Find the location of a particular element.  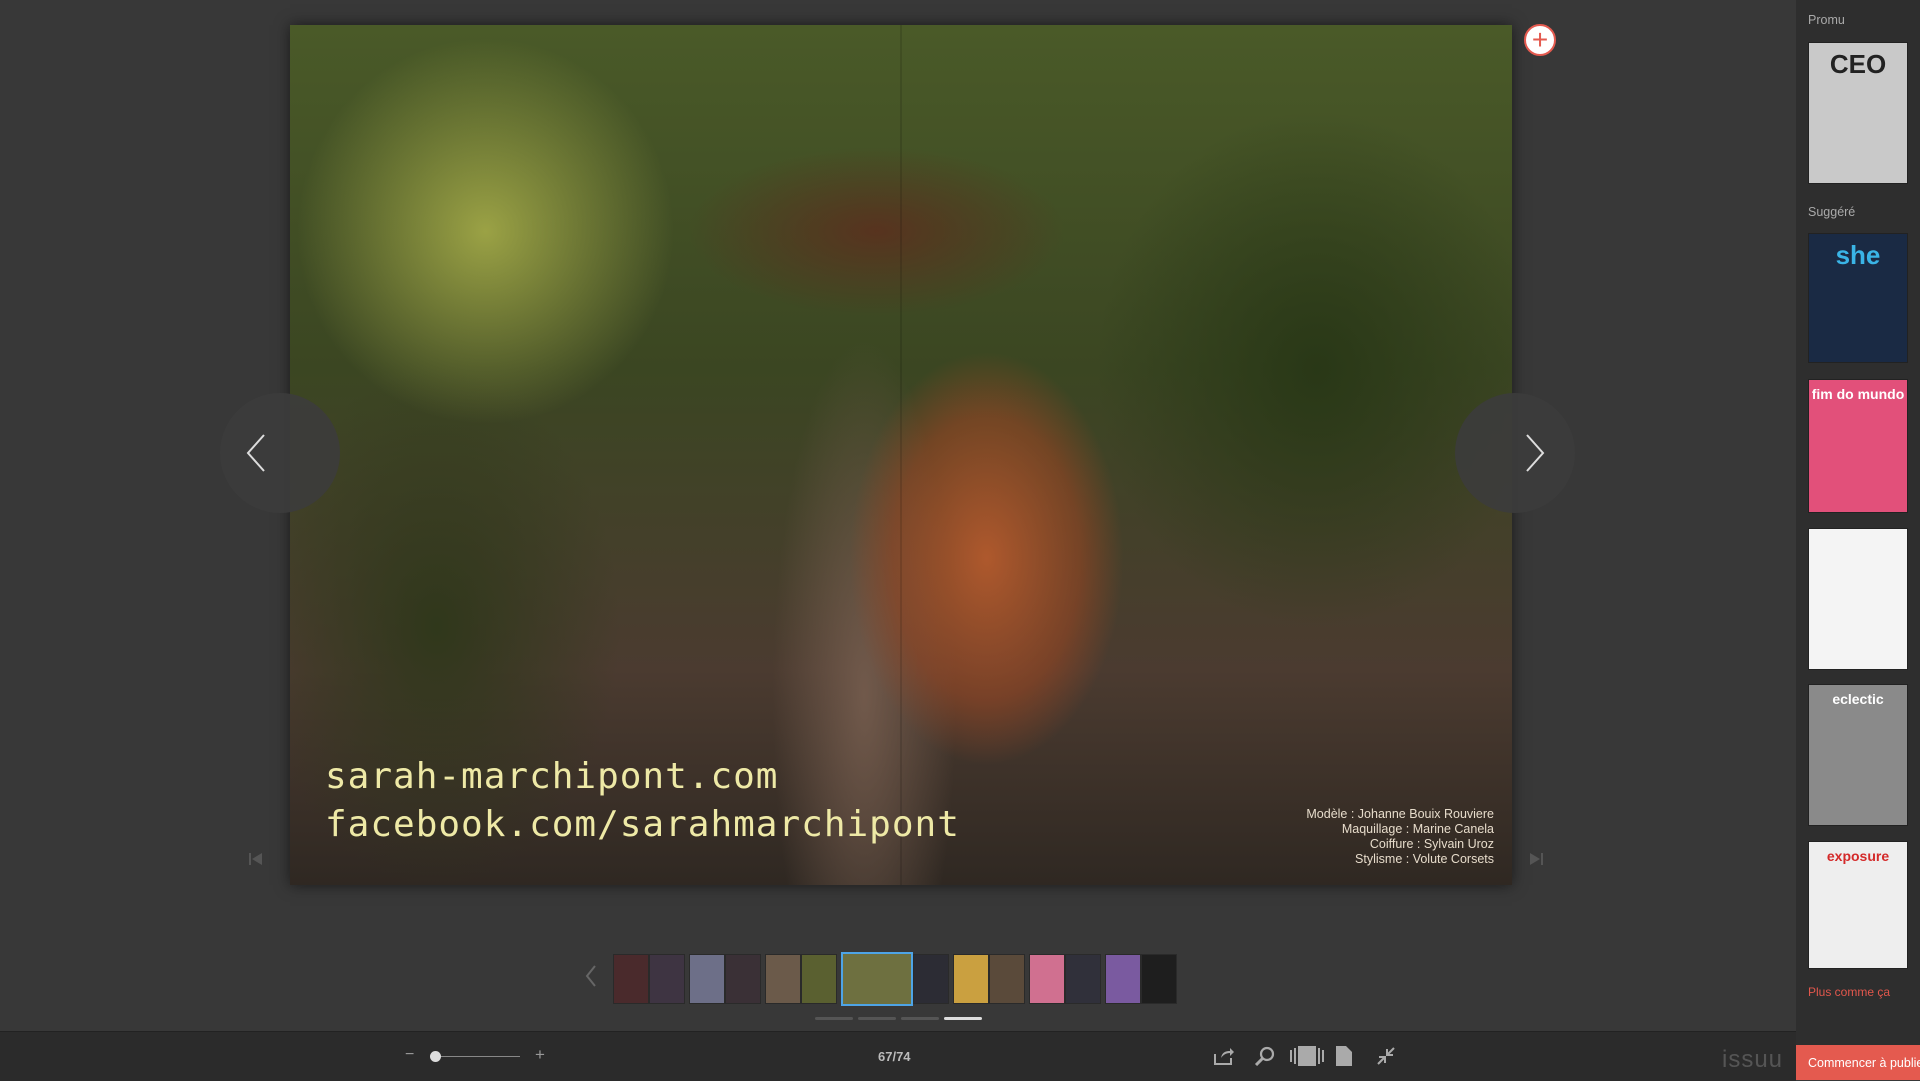

magazine-cover: fim do mundo is located at coordinates (1858, 446).